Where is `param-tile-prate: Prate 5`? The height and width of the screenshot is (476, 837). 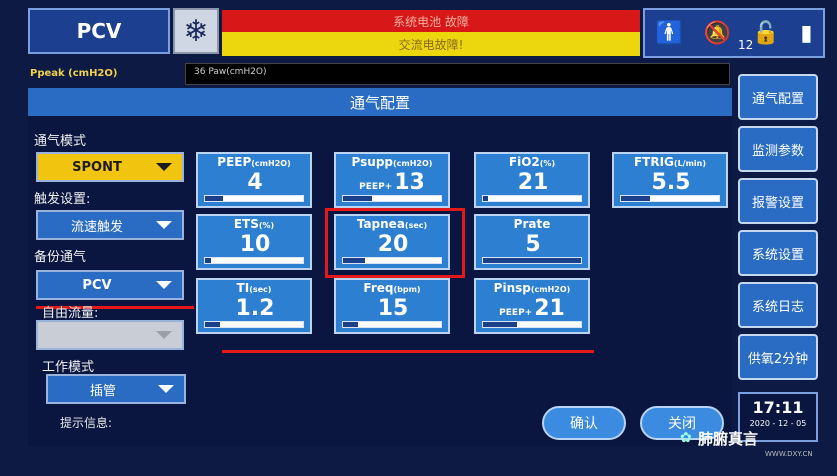 param-tile-prate: Prate 5 is located at coordinates (532, 242).